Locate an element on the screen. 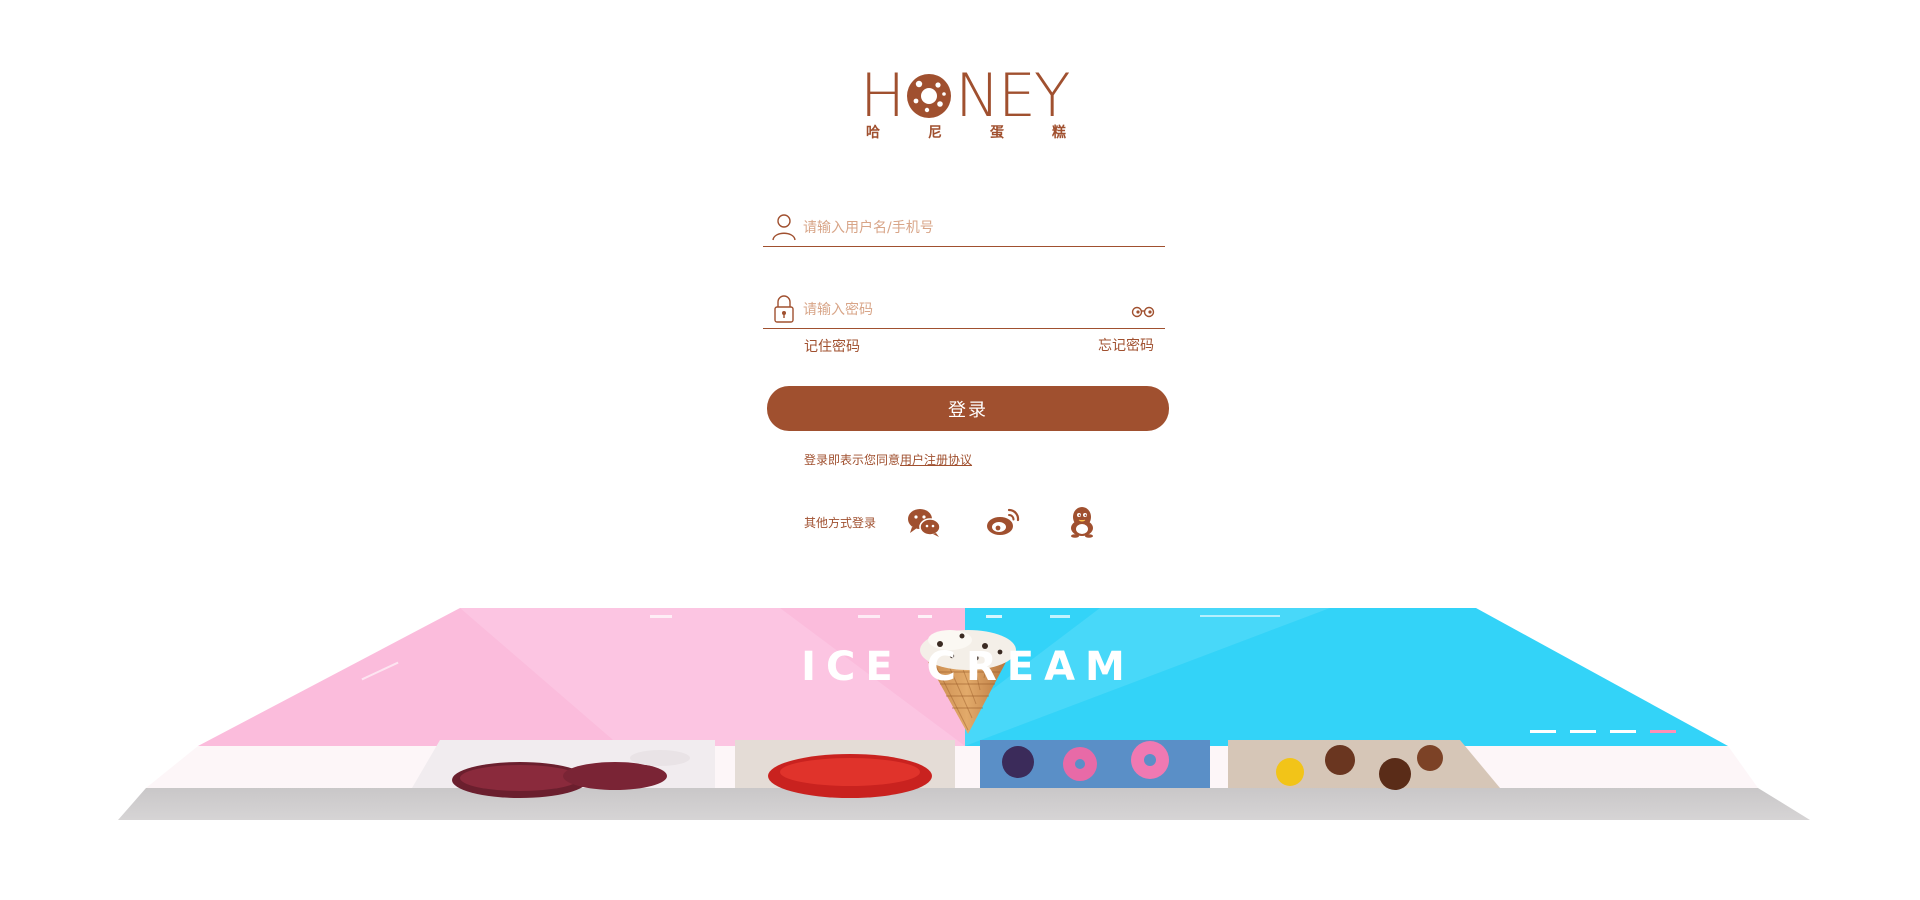 Image resolution: width=1920 pixels, height=900 pixels. user-agreement-link: 用户注册协议 is located at coordinates (936, 460).